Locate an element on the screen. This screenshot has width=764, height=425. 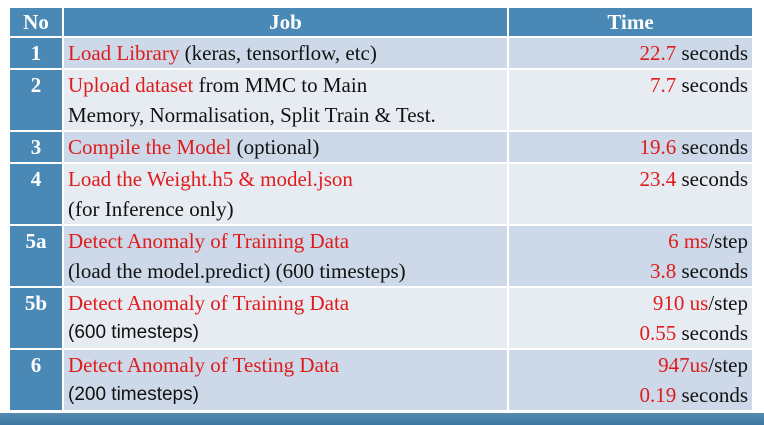
time-line: 0.19 seconds is located at coordinates (631, 395).